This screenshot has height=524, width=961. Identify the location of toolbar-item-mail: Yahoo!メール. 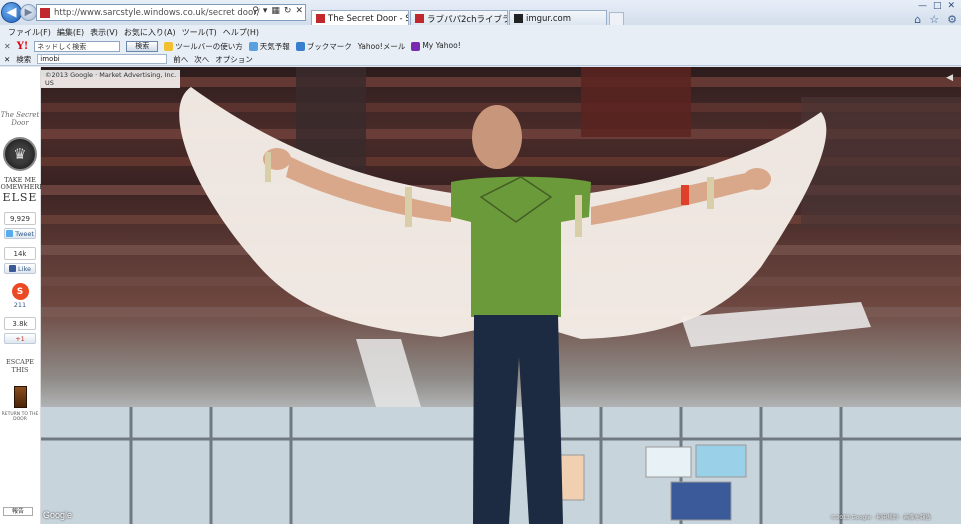
(382, 46).